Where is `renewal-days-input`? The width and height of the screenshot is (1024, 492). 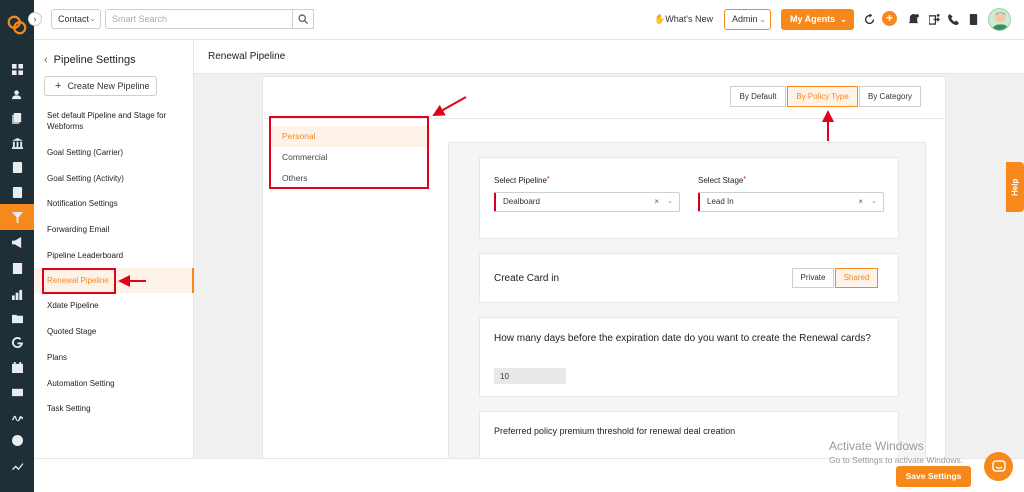
renewal-days-input is located at coordinates (530, 376).